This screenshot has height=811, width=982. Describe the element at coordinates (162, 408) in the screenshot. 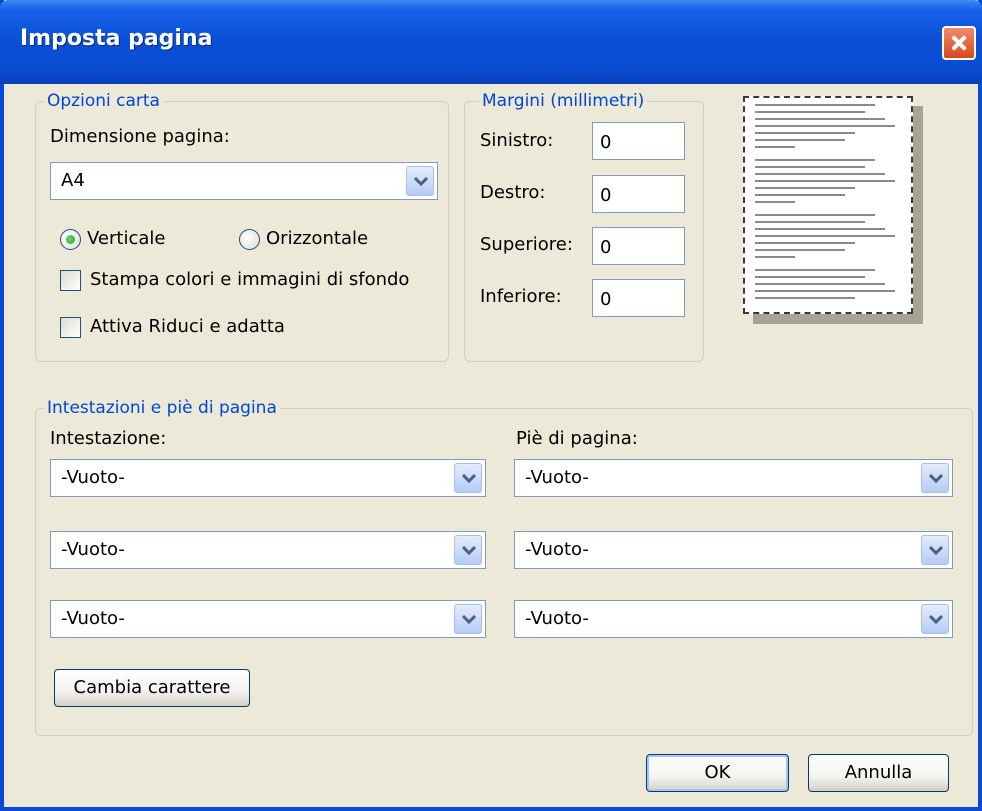

I see `headers-footers-legend: Intestazioni e piè di pagina` at that location.